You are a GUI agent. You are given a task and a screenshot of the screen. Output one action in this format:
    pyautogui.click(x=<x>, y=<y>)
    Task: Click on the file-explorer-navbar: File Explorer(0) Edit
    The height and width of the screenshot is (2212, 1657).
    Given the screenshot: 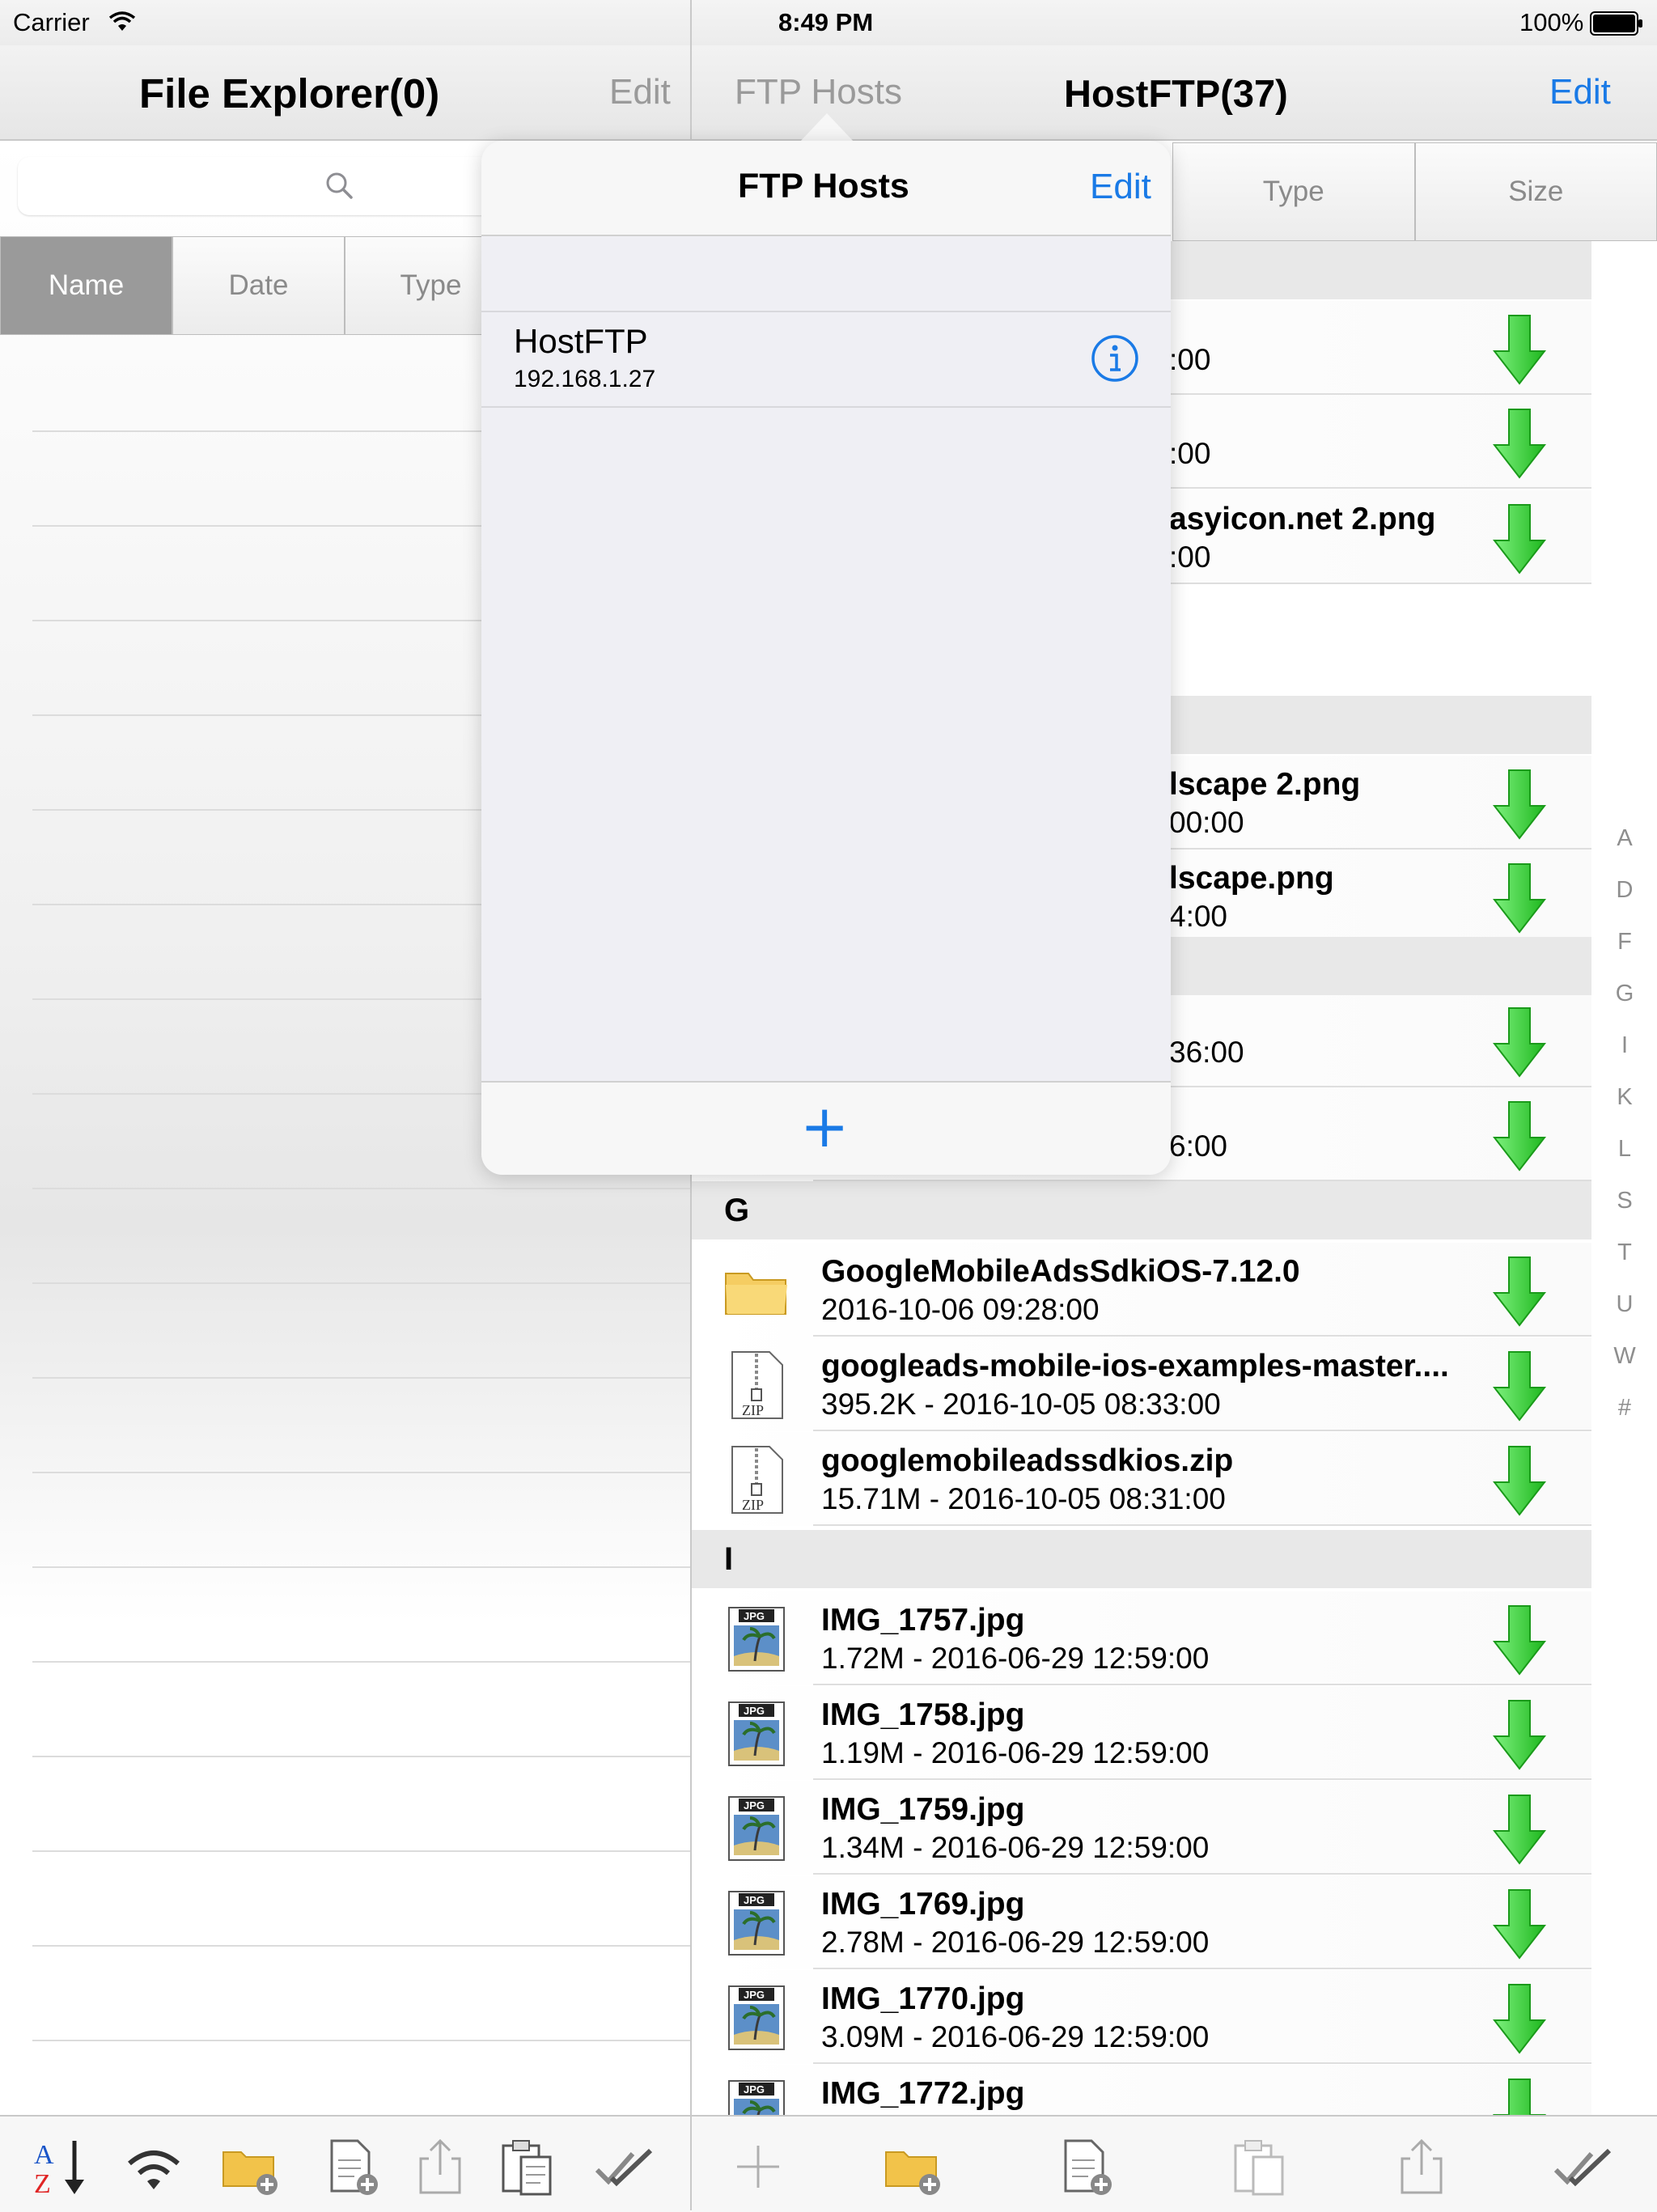 What is the action you would take?
    pyautogui.click(x=345, y=93)
    